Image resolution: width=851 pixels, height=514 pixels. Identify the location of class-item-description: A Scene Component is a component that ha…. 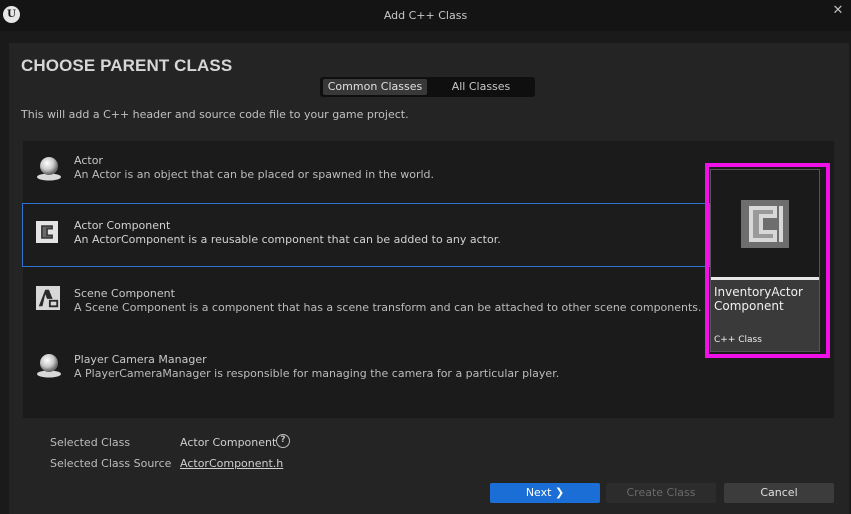
(388, 307).